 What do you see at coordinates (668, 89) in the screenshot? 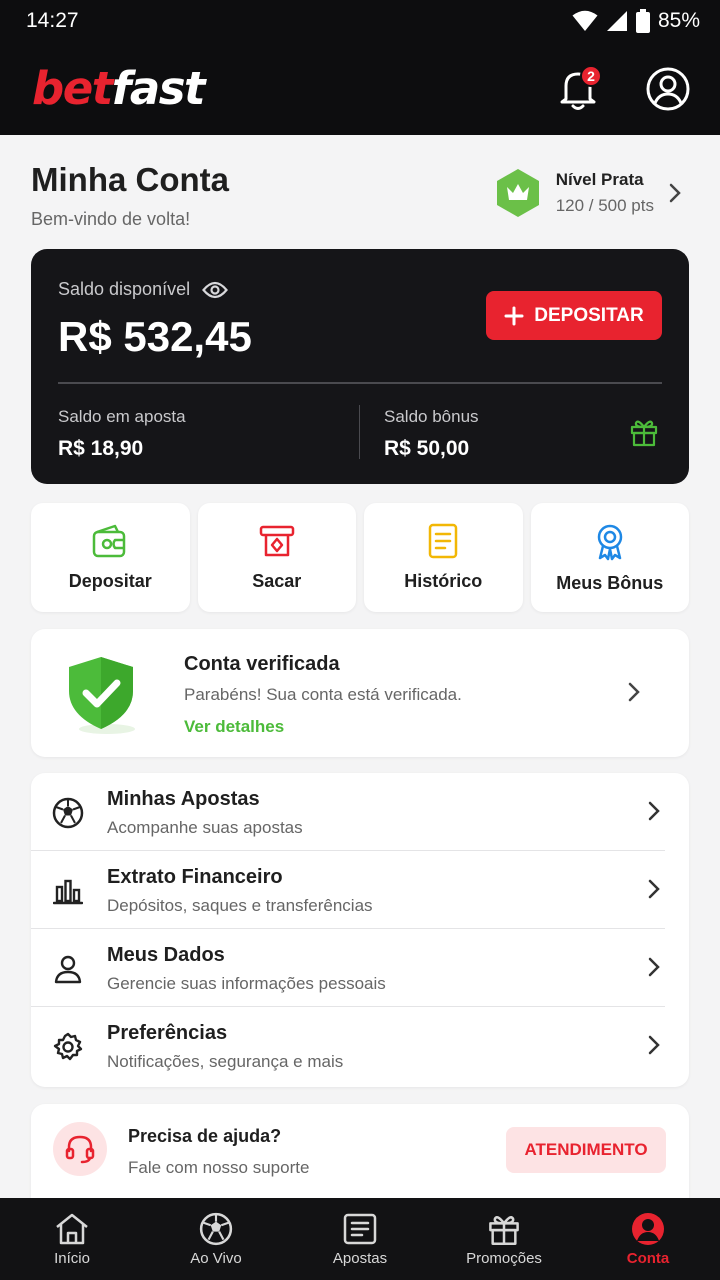
I see `profile-icon` at bounding box center [668, 89].